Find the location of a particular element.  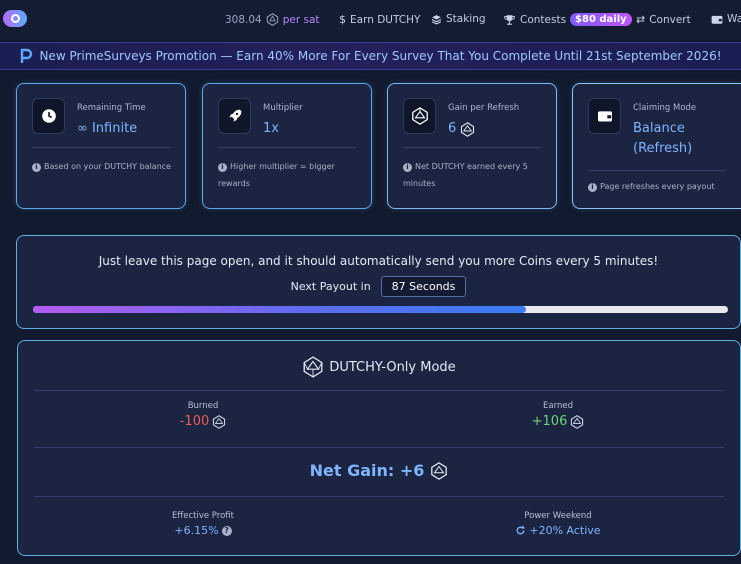

burned-stat: Burned -100 is located at coordinates (203, 415).